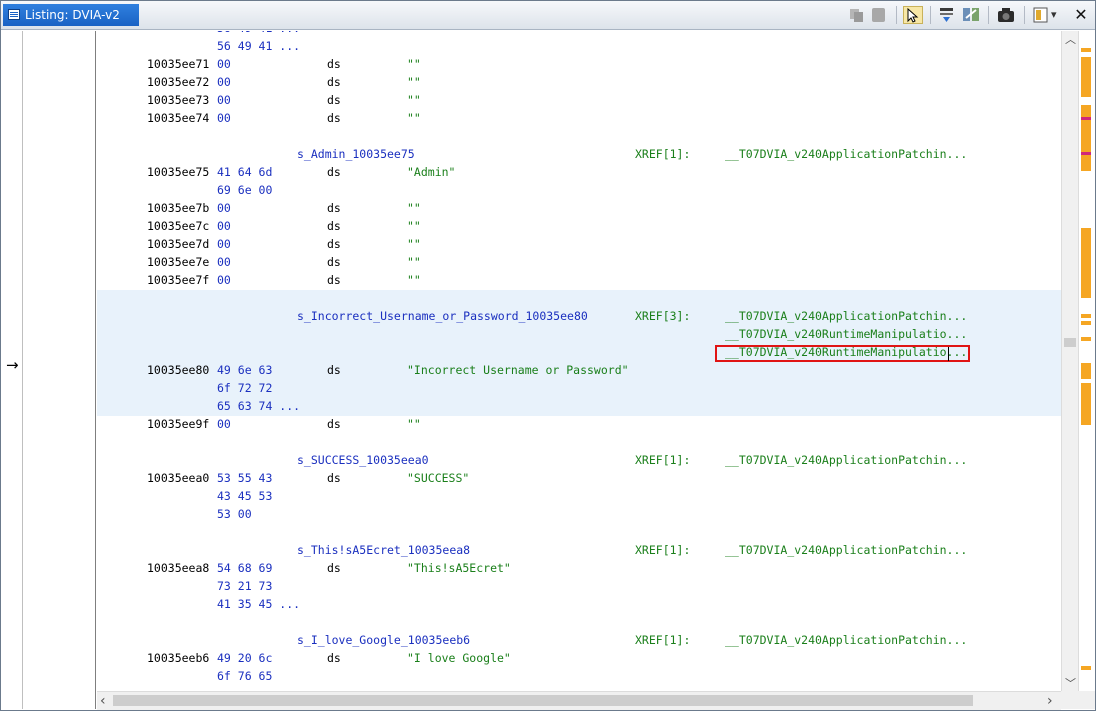 The image size is (1096, 711). I want to click on diff-icon, so click(971, 15).